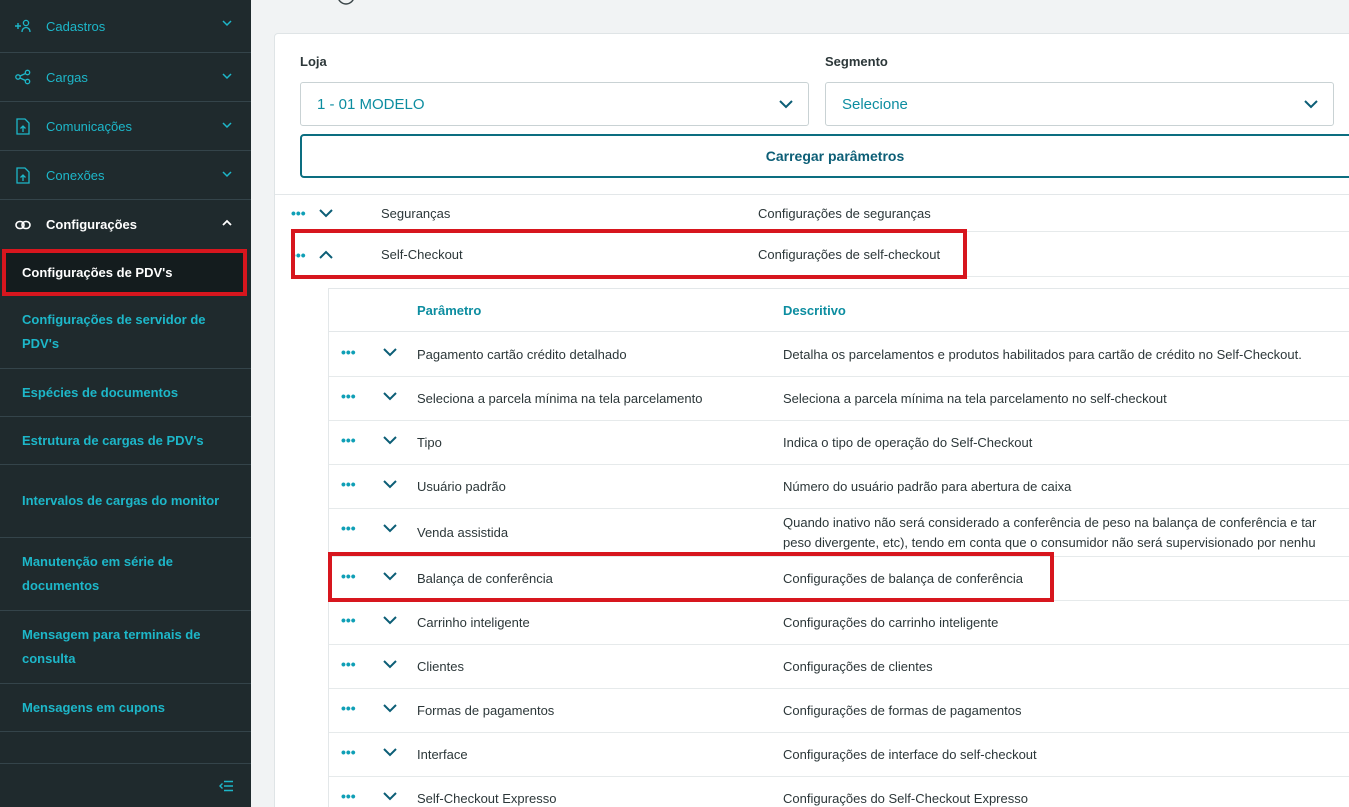  I want to click on sidebar-subitem-especies-documentos: Espécies de documentos, so click(125, 393).